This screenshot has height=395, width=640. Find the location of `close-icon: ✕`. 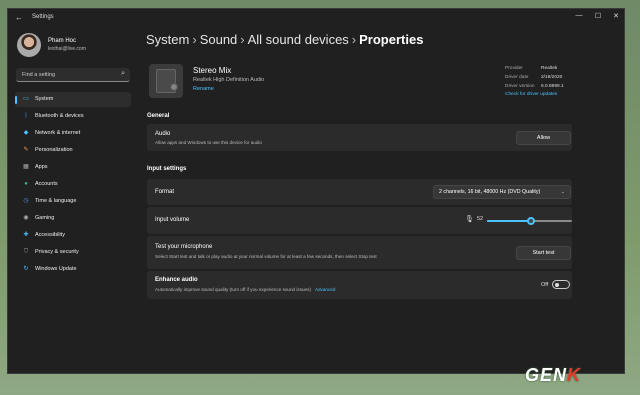

close-icon: ✕ is located at coordinates (616, 16).